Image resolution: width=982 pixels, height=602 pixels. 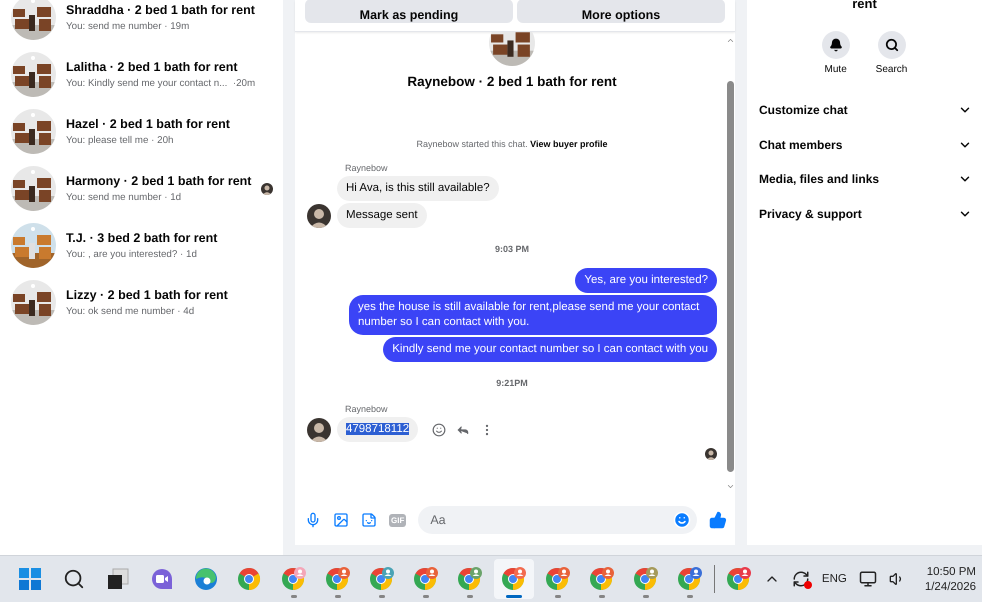 What do you see at coordinates (120, 140) in the screenshot?
I see `message-preview: You: please tell me · 20h` at bounding box center [120, 140].